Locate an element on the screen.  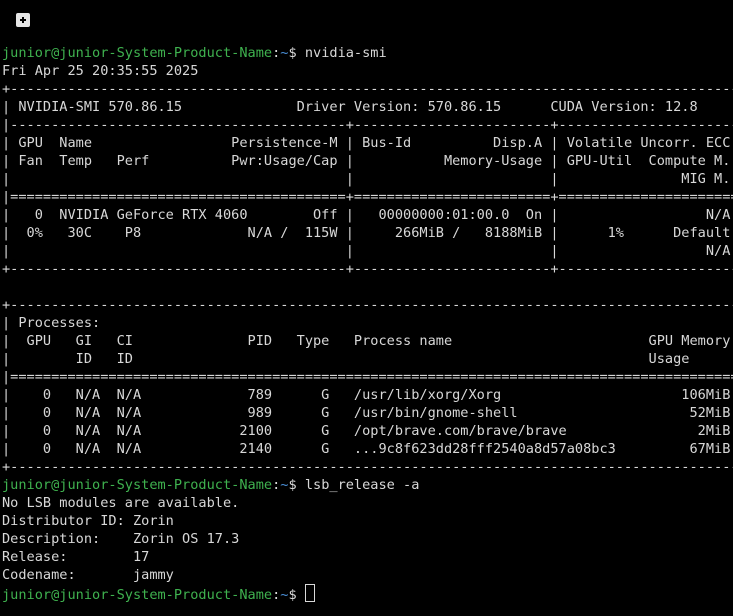
prompt-line: junior@junior-System-Product-Name:~$ is located at coordinates (158, 593).